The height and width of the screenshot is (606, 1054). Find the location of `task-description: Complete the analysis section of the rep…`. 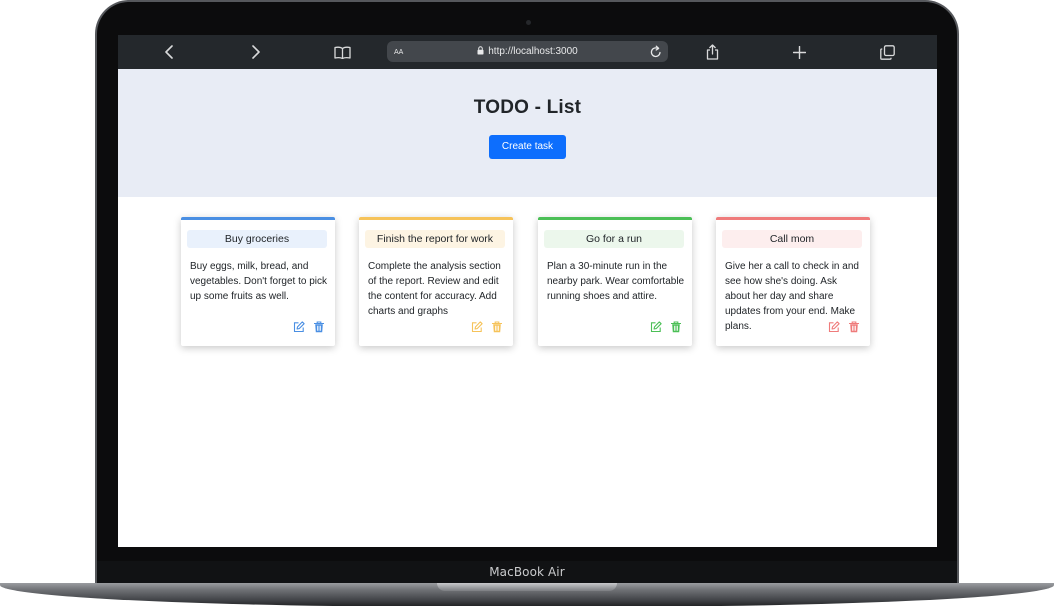

task-description: Complete the analysis section of the rep… is located at coordinates (434, 289).